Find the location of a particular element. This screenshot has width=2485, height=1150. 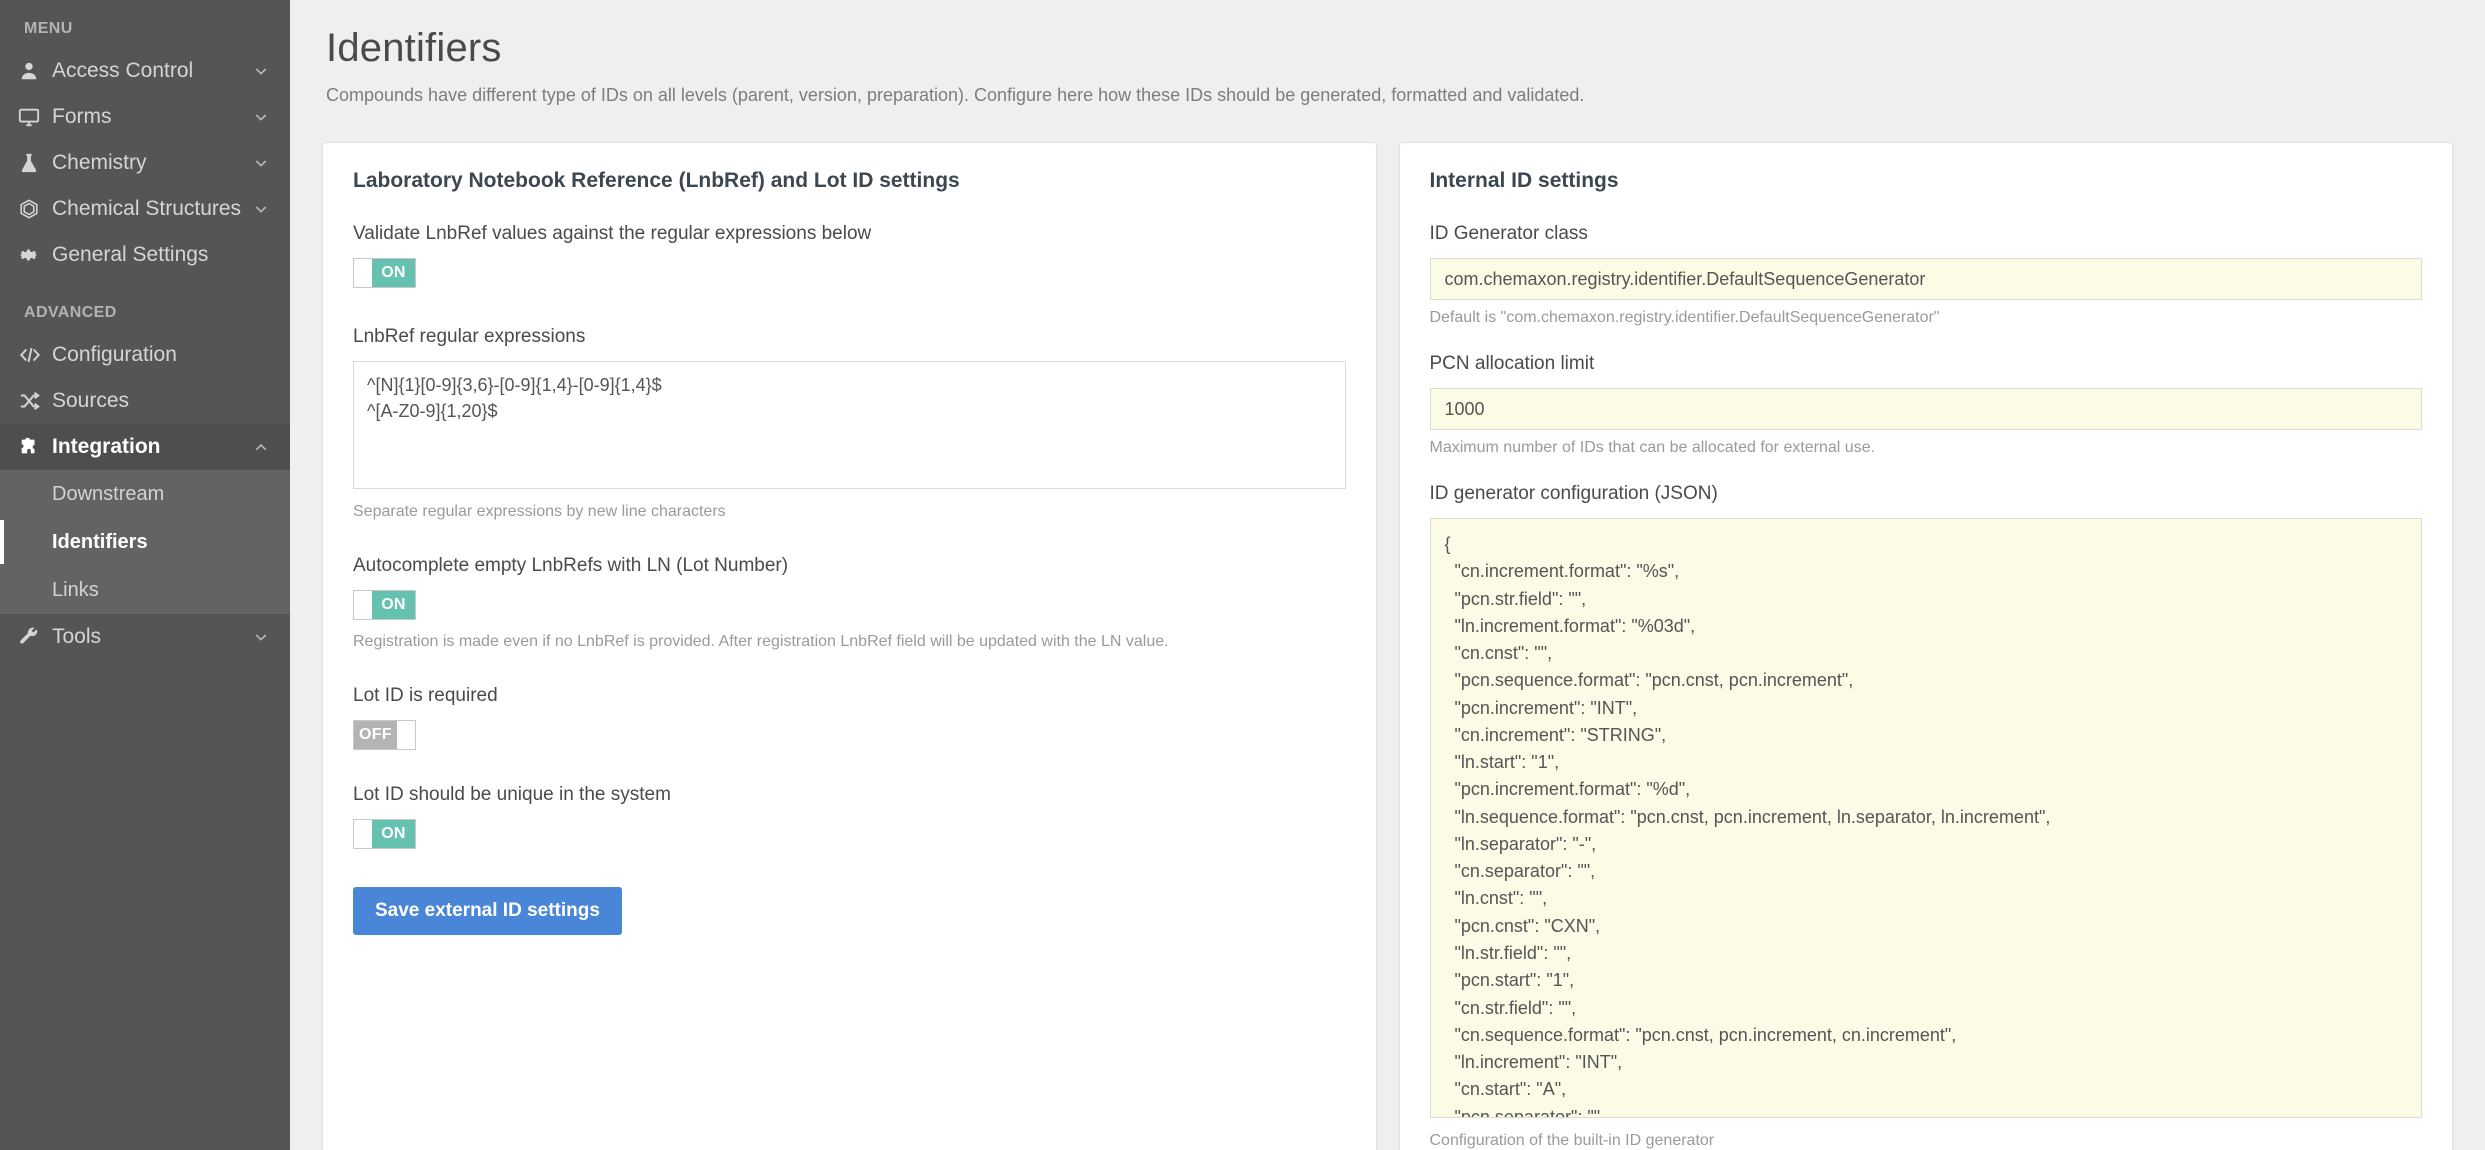

lot-id-unique-toggle: ON is located at coordinates (384, 834).